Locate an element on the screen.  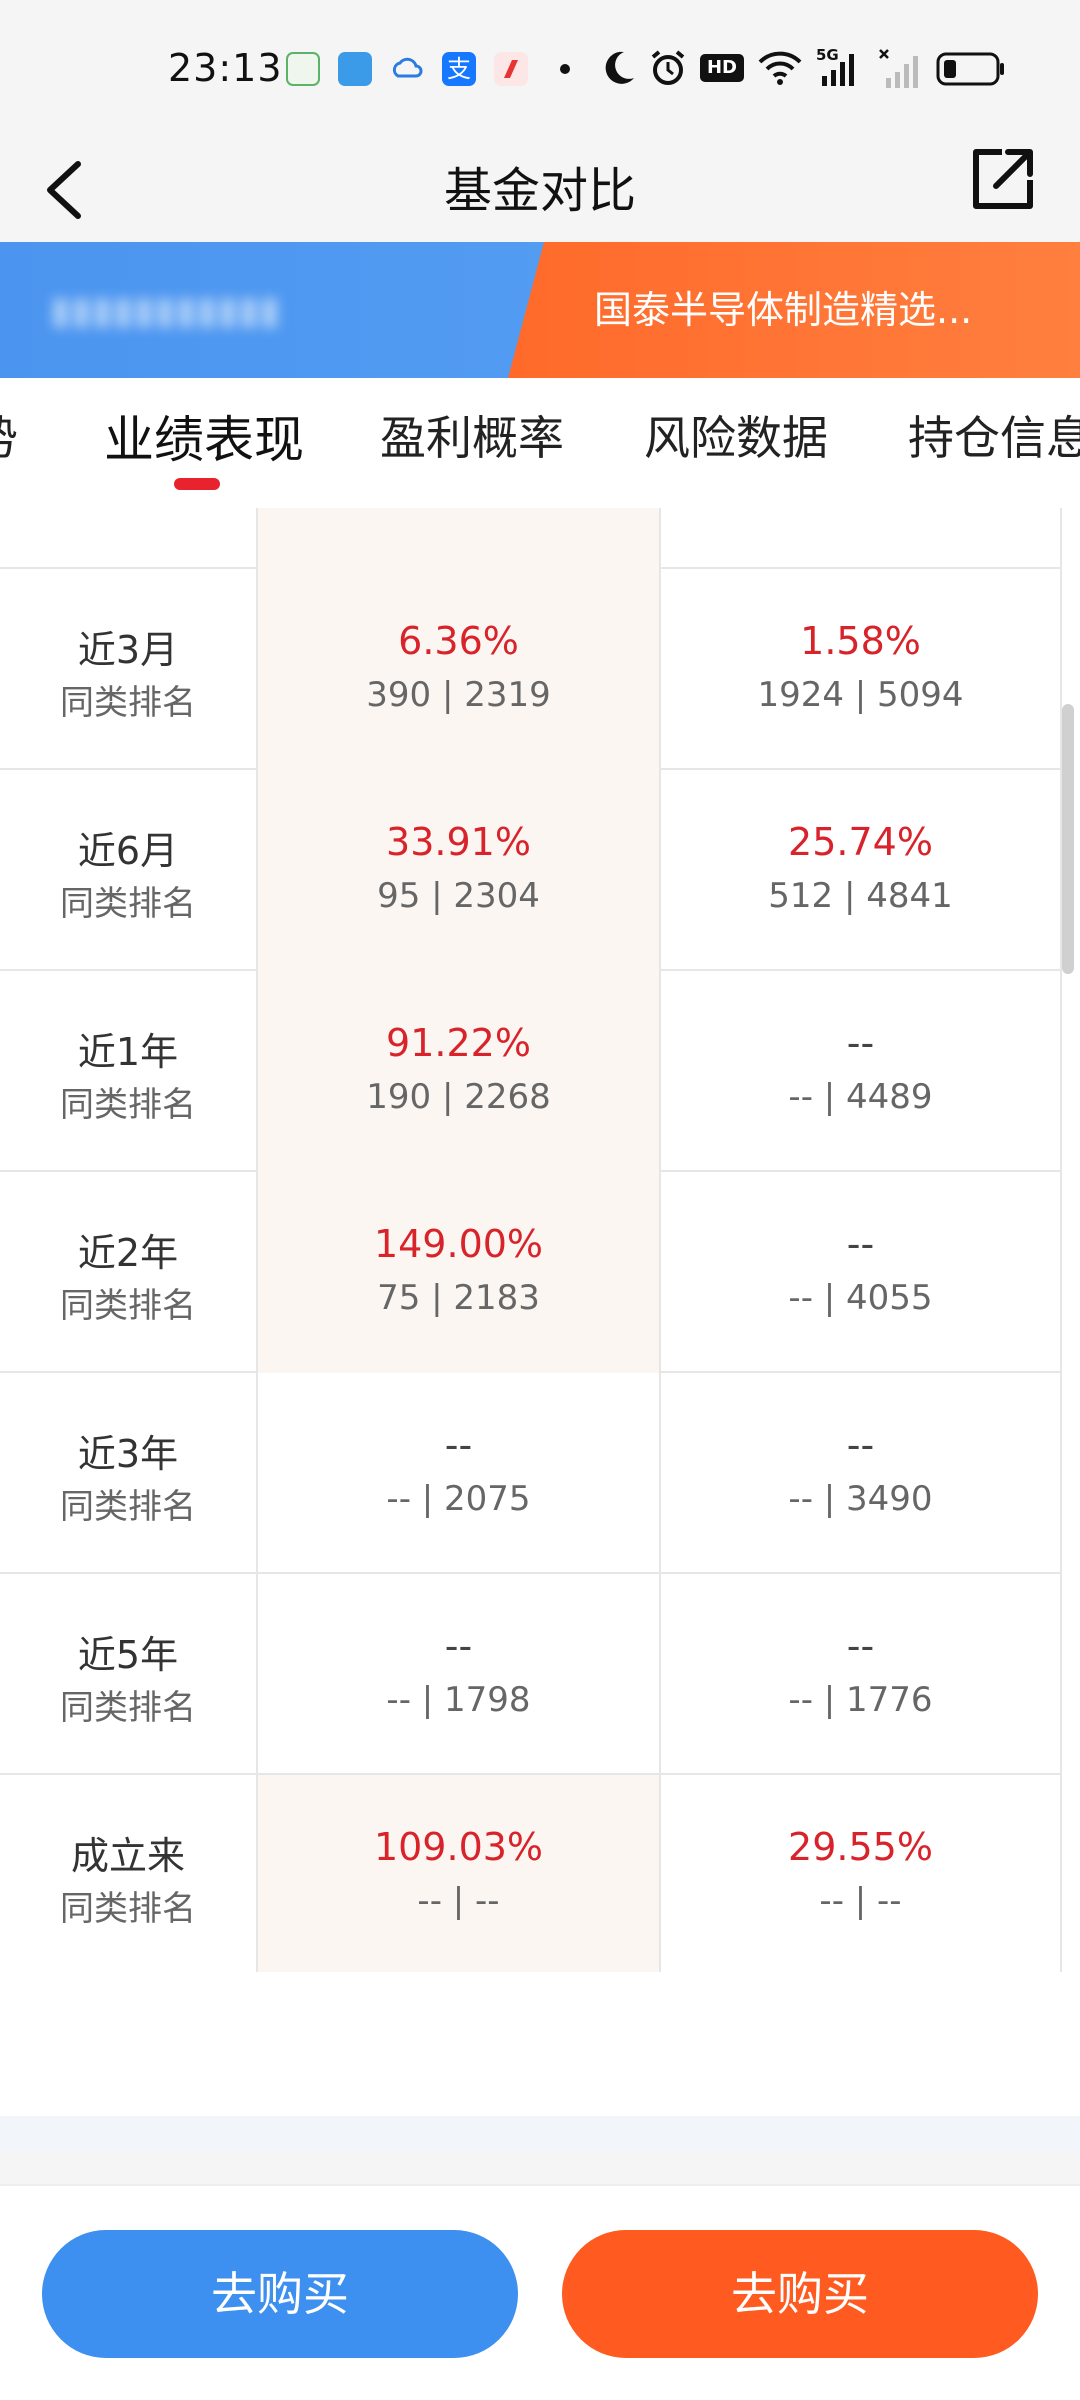
fund-a-name: ▮▮▮▮▮▮▮▮▮▮▮ is located at coordinates (260, 310).